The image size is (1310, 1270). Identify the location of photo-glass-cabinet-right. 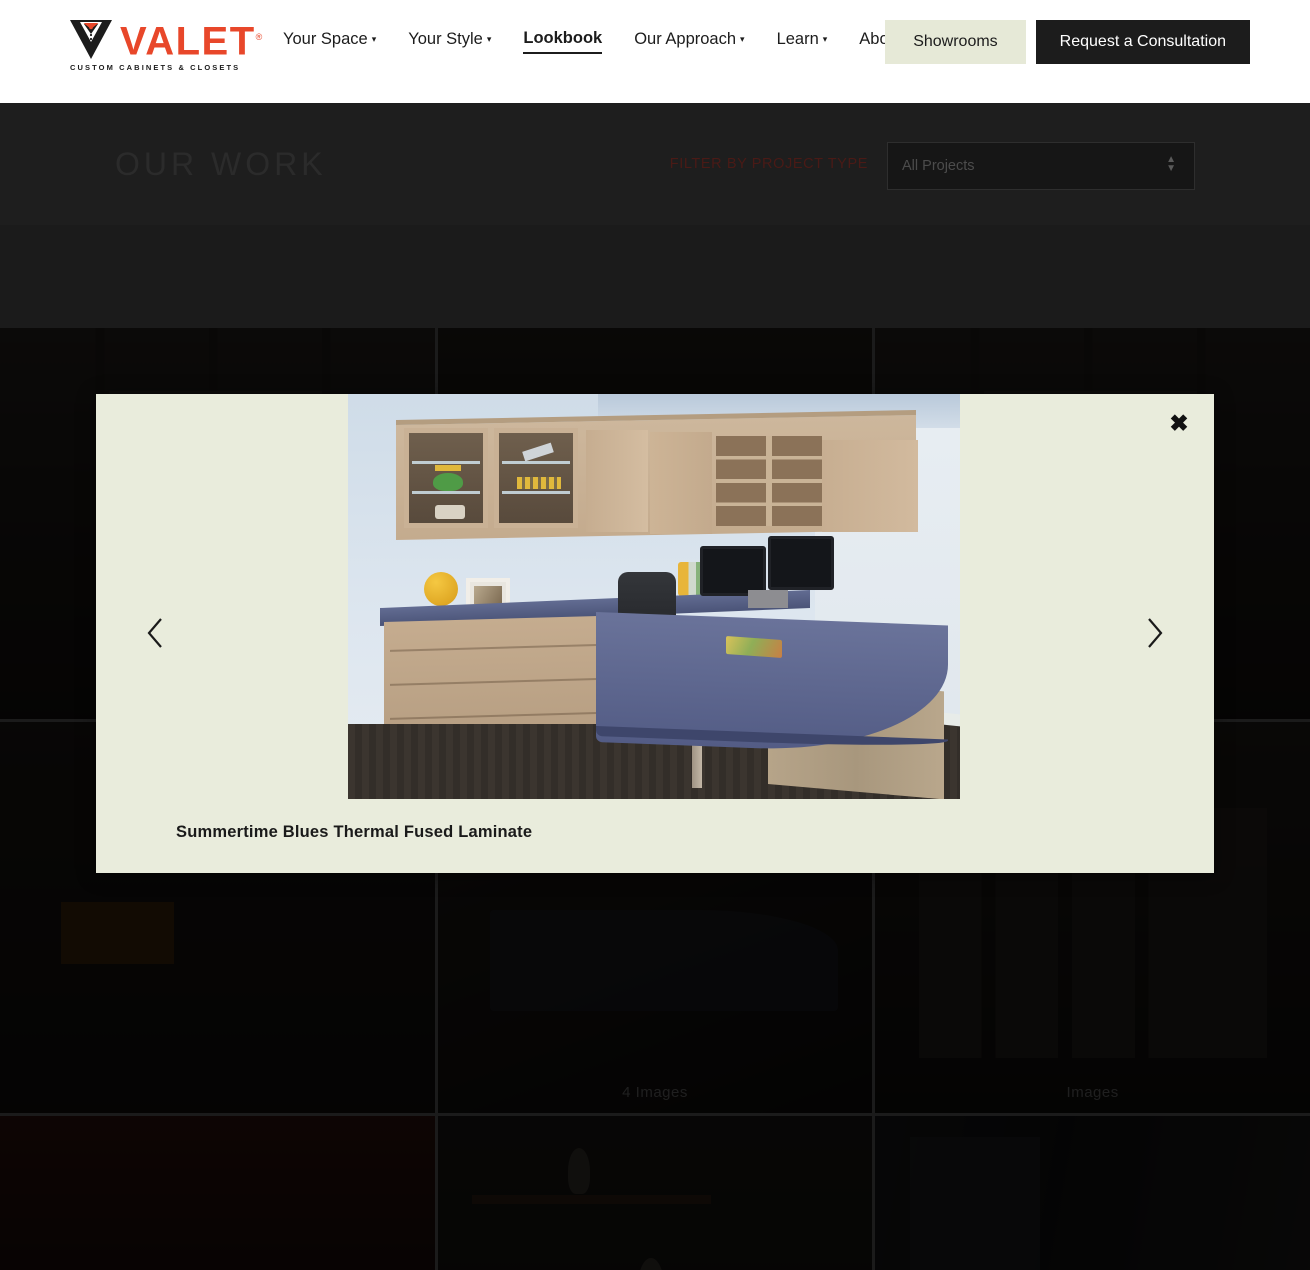
(536, 478).